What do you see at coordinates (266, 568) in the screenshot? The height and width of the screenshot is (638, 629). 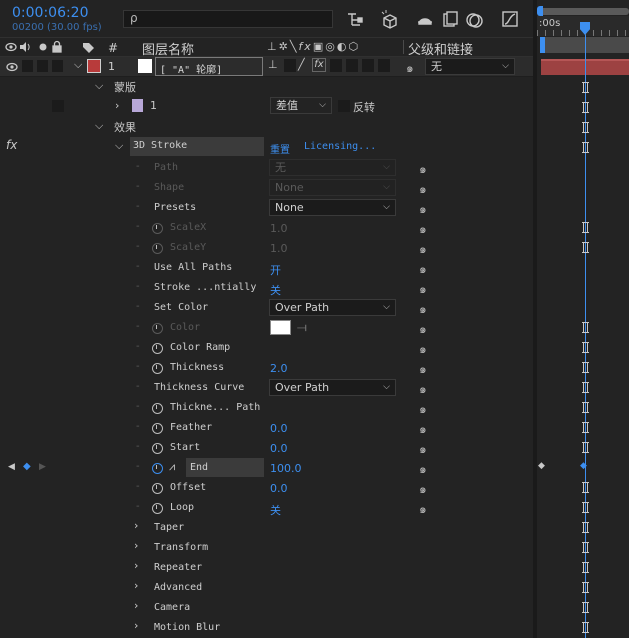 I see `group-row-repeater: › Repeater` at bounding box center [266, 568].